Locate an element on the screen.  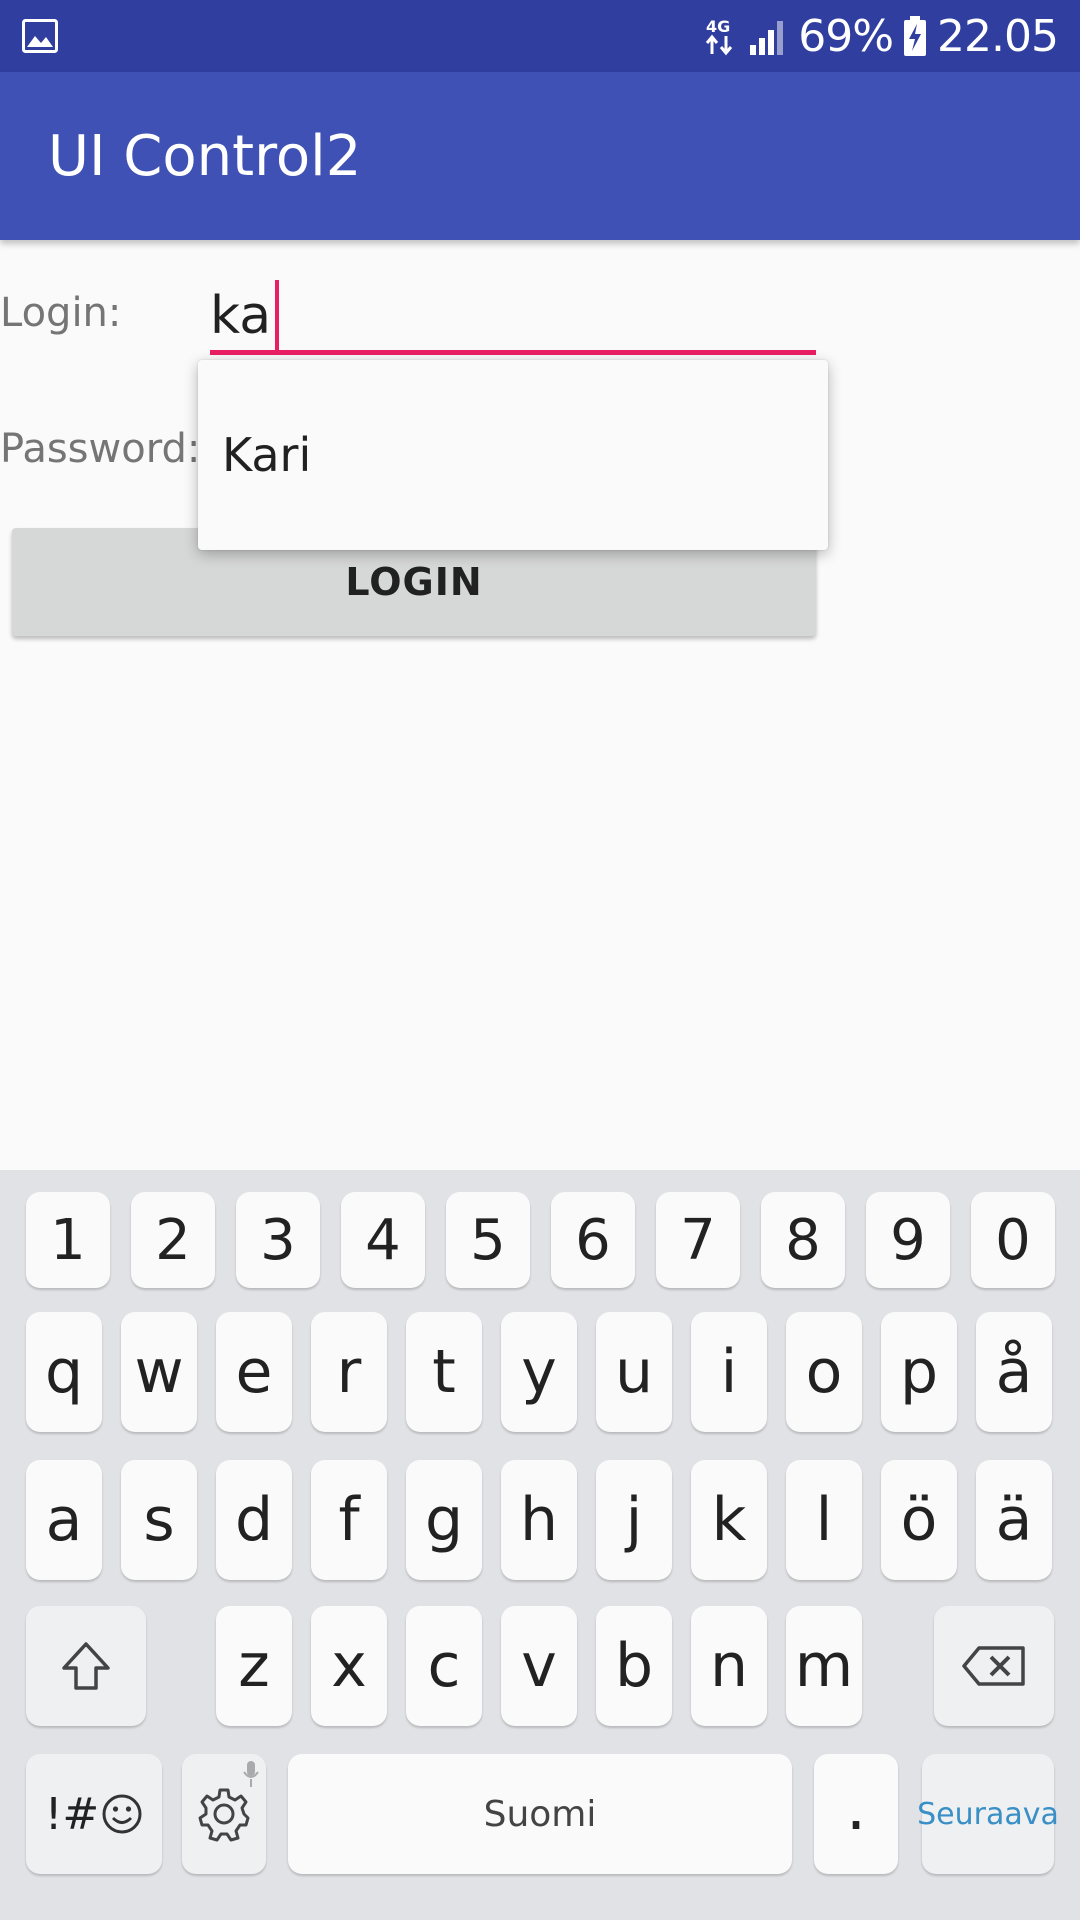
key-w: w is located at coordinates (159, 1372).